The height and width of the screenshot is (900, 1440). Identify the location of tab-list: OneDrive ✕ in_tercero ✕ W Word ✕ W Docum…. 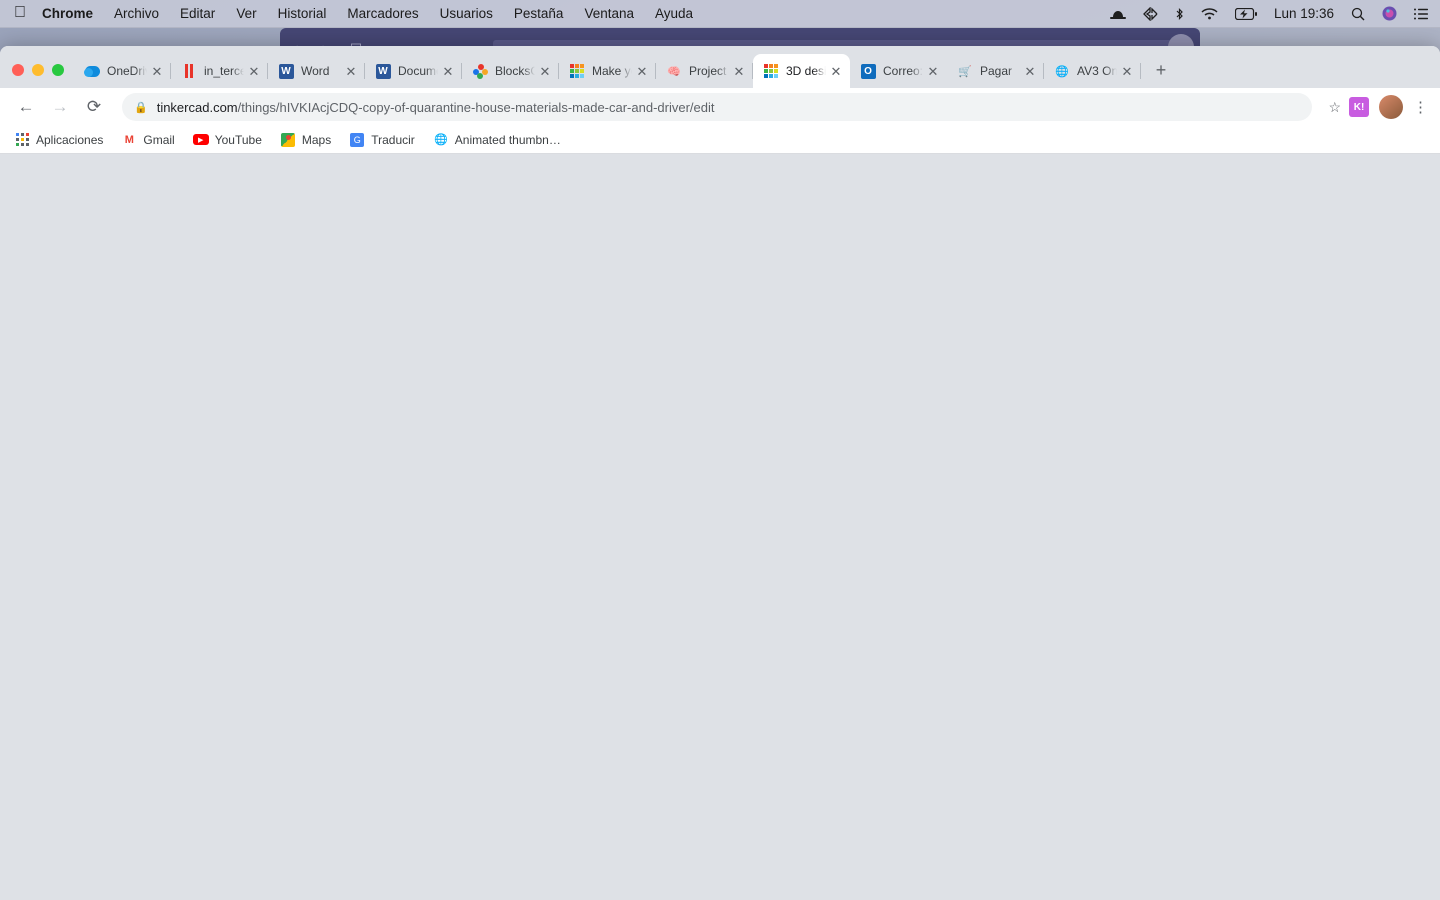
(757, 67).